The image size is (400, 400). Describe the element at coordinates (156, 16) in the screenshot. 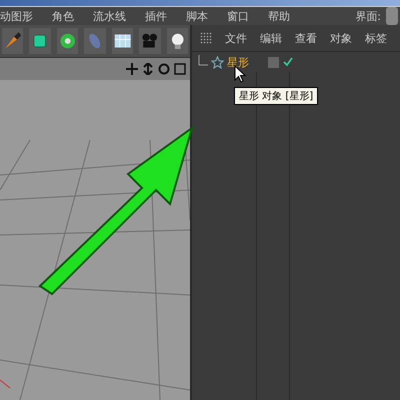

I see `menu-item: 插件` at that location.